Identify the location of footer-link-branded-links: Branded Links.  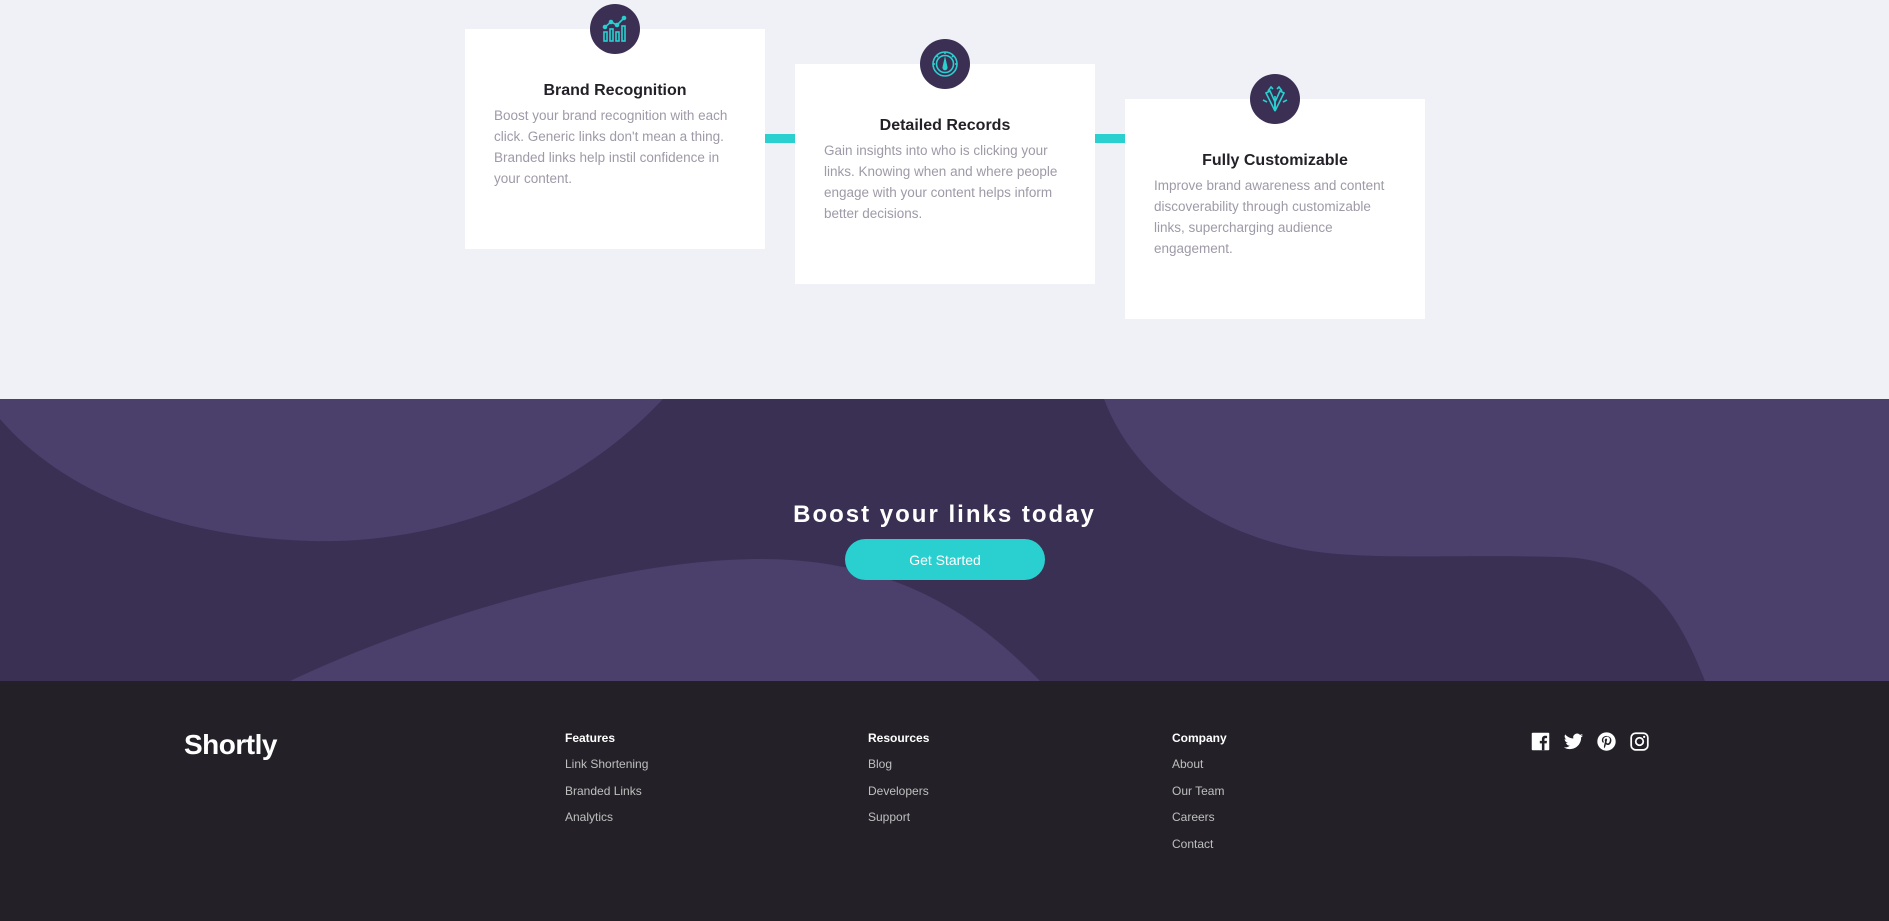
(606, 797).